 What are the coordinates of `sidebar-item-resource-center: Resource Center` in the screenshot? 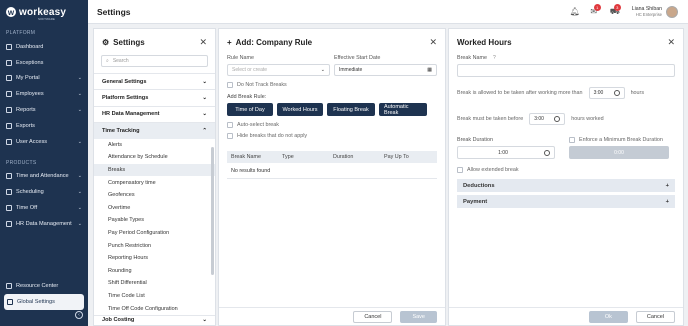 It's located at (44, 286).